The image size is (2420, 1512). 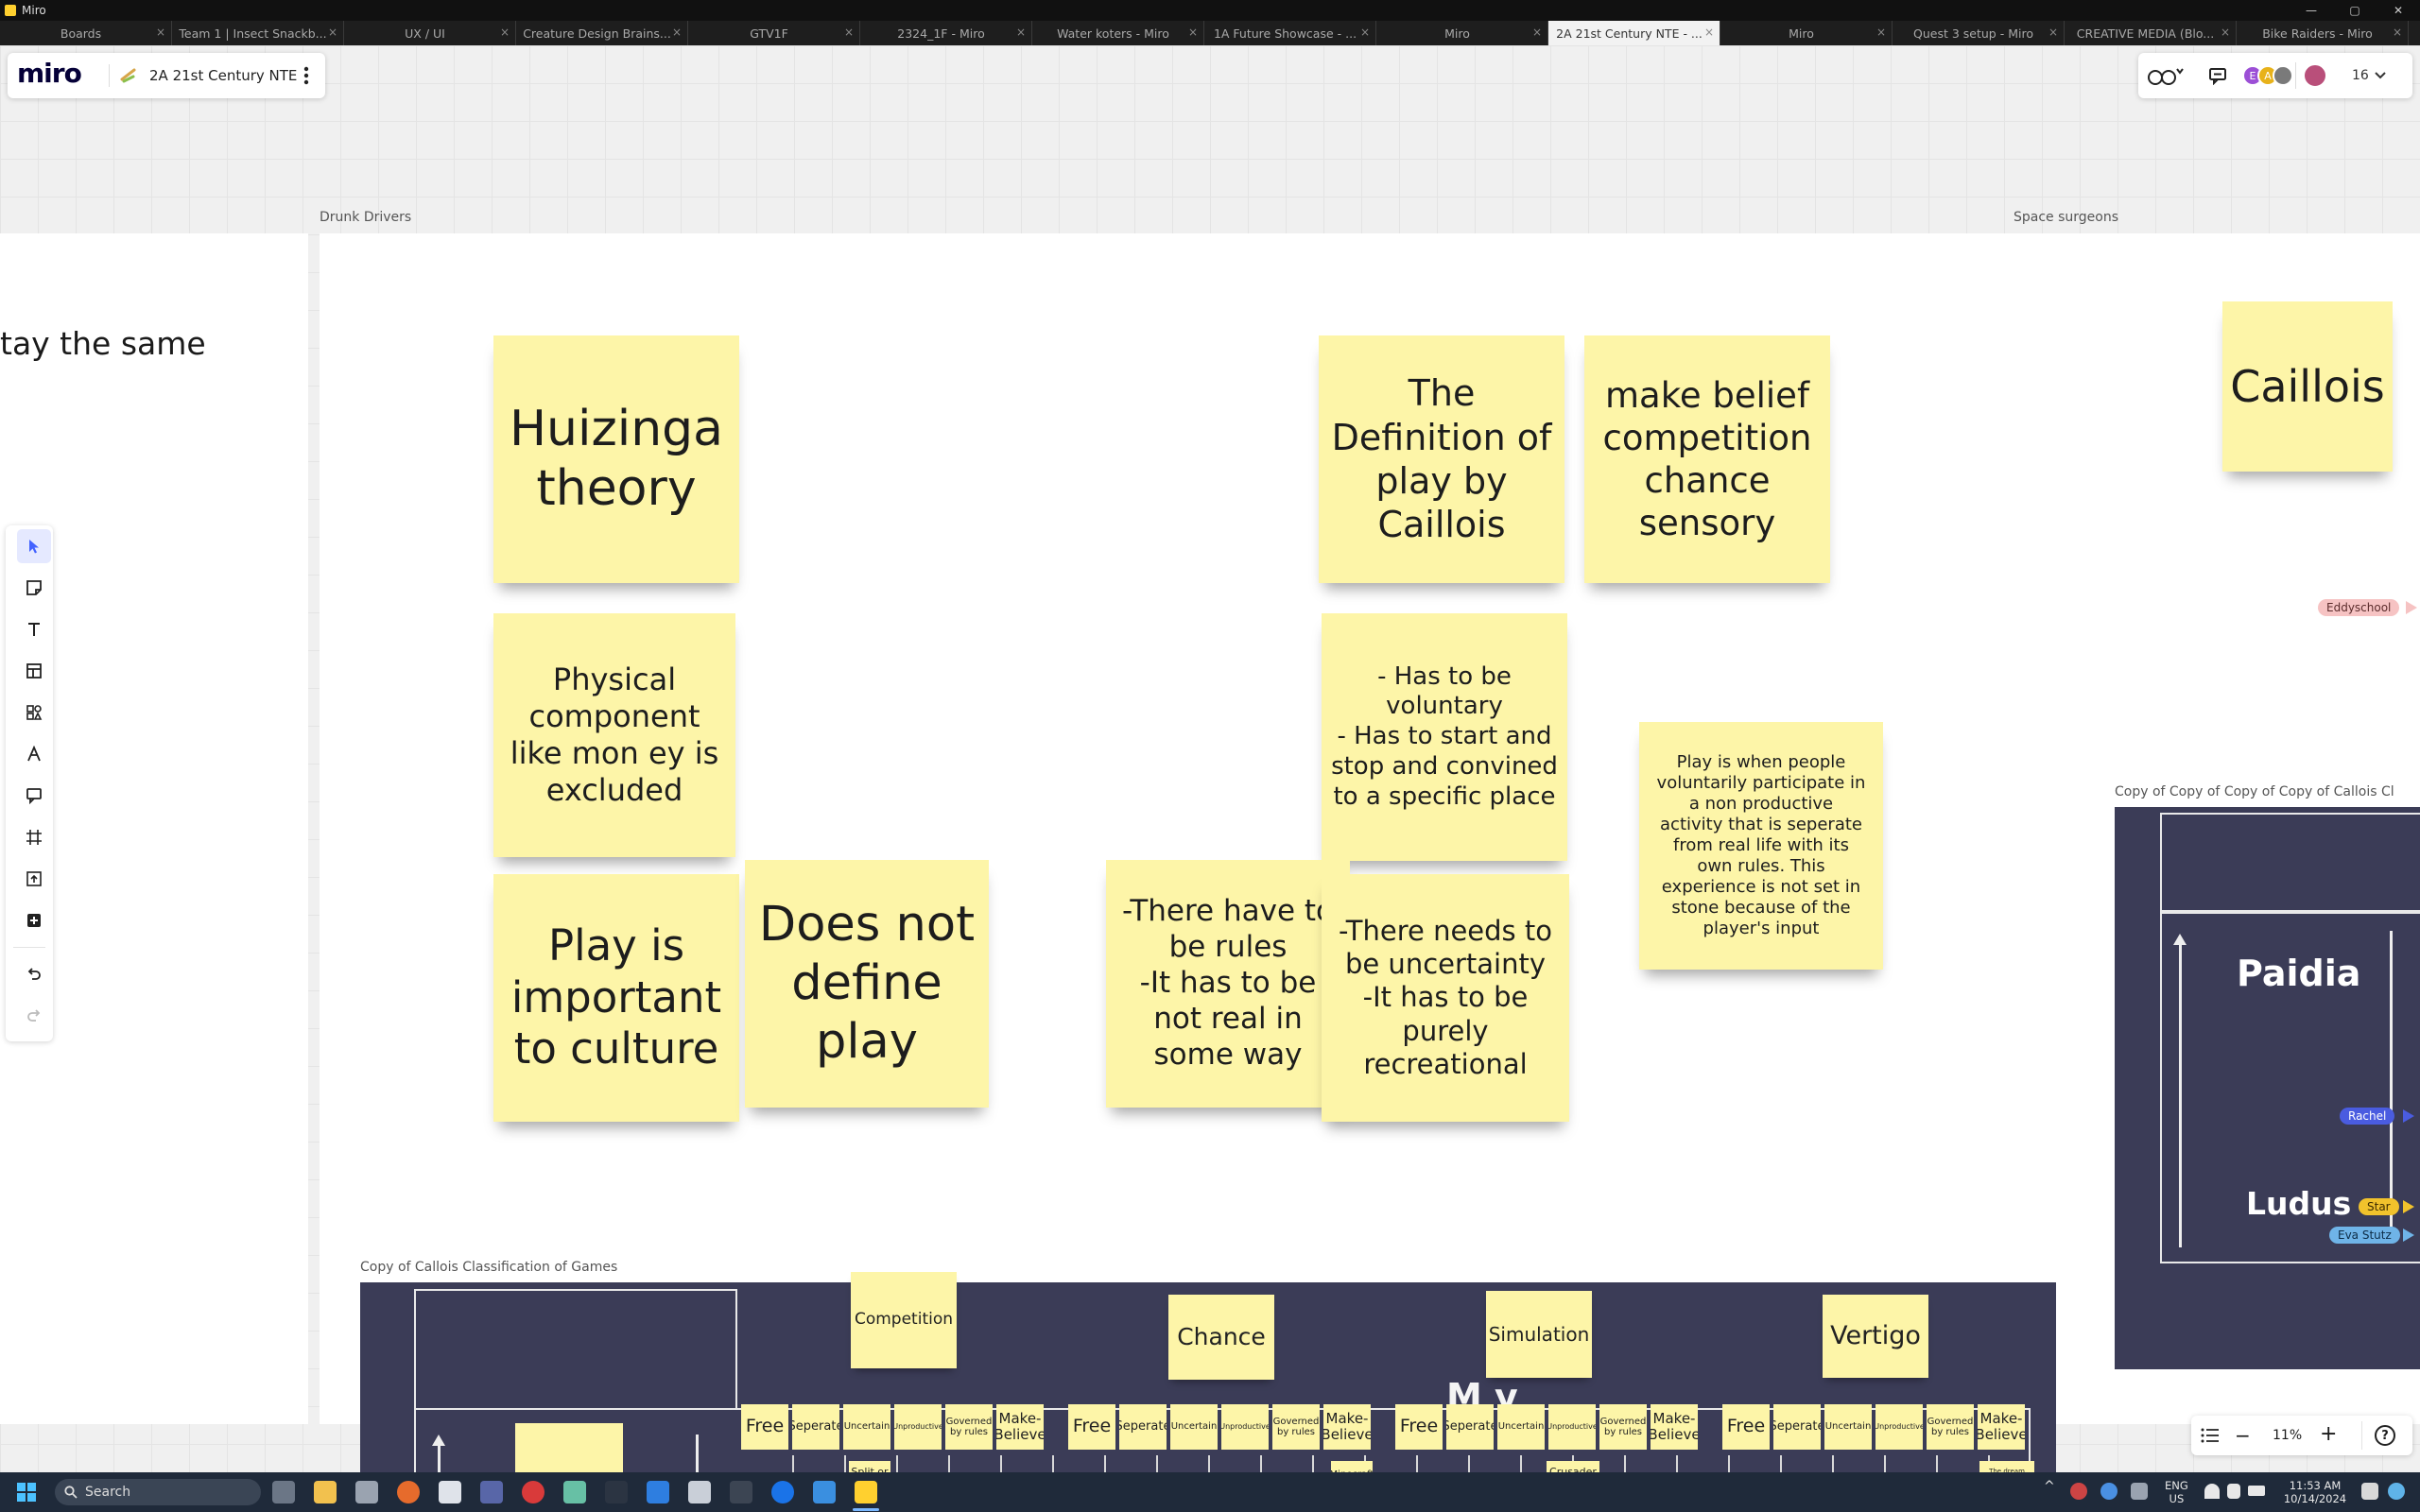 What do you see at coordinates (34, 837) in the screenshot?
I see `frame-tool` at bounding box center [34, 837].